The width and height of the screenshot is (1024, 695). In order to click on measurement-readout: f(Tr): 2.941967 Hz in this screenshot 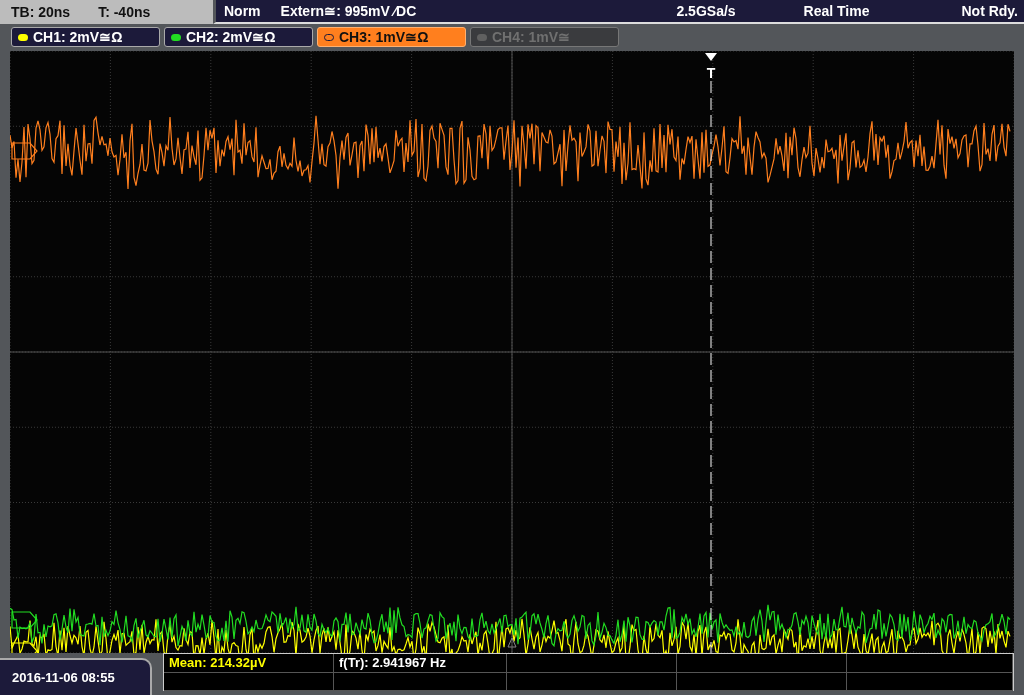, I will do `click(420, 663)`.